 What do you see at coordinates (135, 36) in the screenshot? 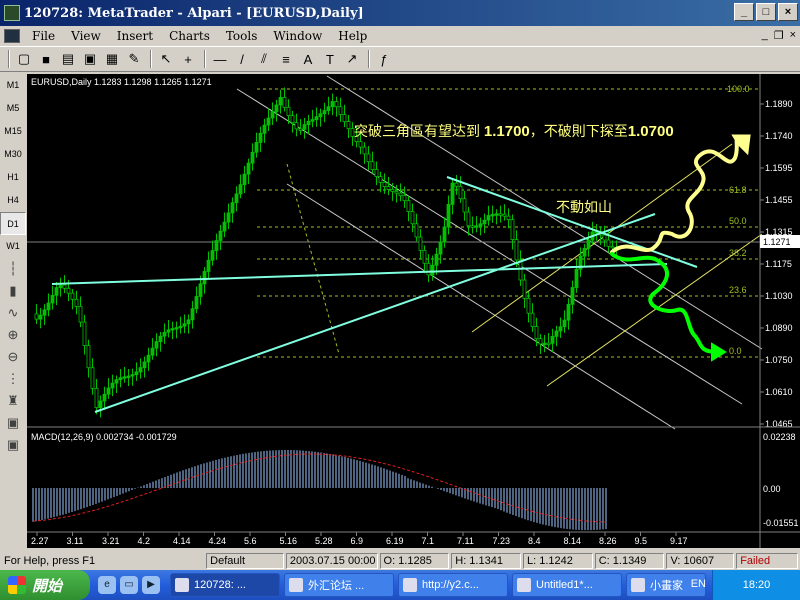
I see `menu-insert: Insert` at bounding box center [135, 36].